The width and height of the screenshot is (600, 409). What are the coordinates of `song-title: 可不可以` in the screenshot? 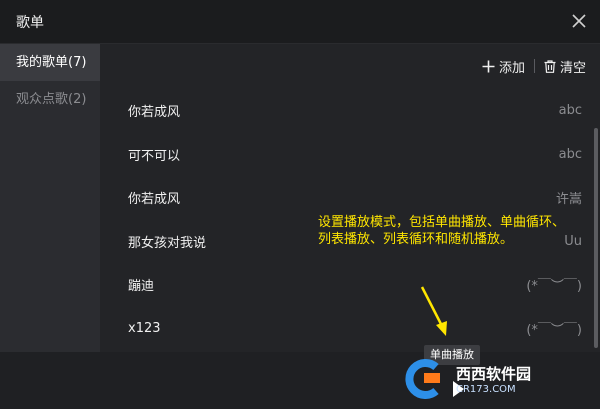 It's located at (154, 156).